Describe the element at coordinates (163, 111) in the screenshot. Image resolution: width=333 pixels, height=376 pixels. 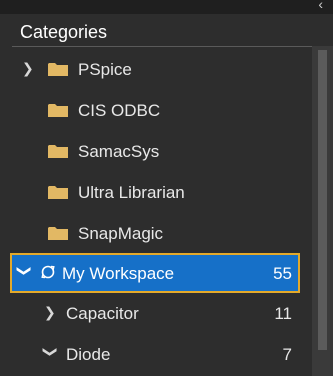
I see `category-item-cis-odbc: CIS ODBC` at that location.